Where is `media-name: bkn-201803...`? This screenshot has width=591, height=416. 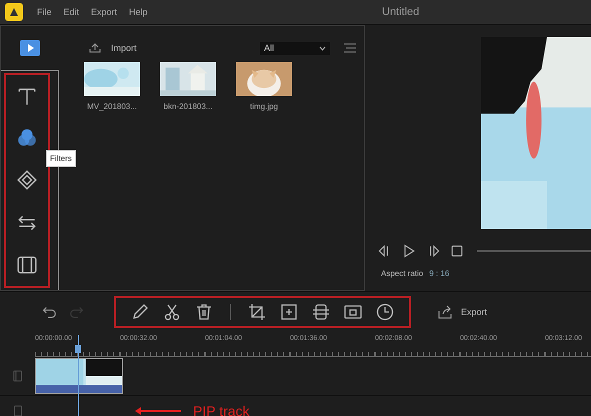
media-name: bkn-201803... is located at coordinates (188, 106).